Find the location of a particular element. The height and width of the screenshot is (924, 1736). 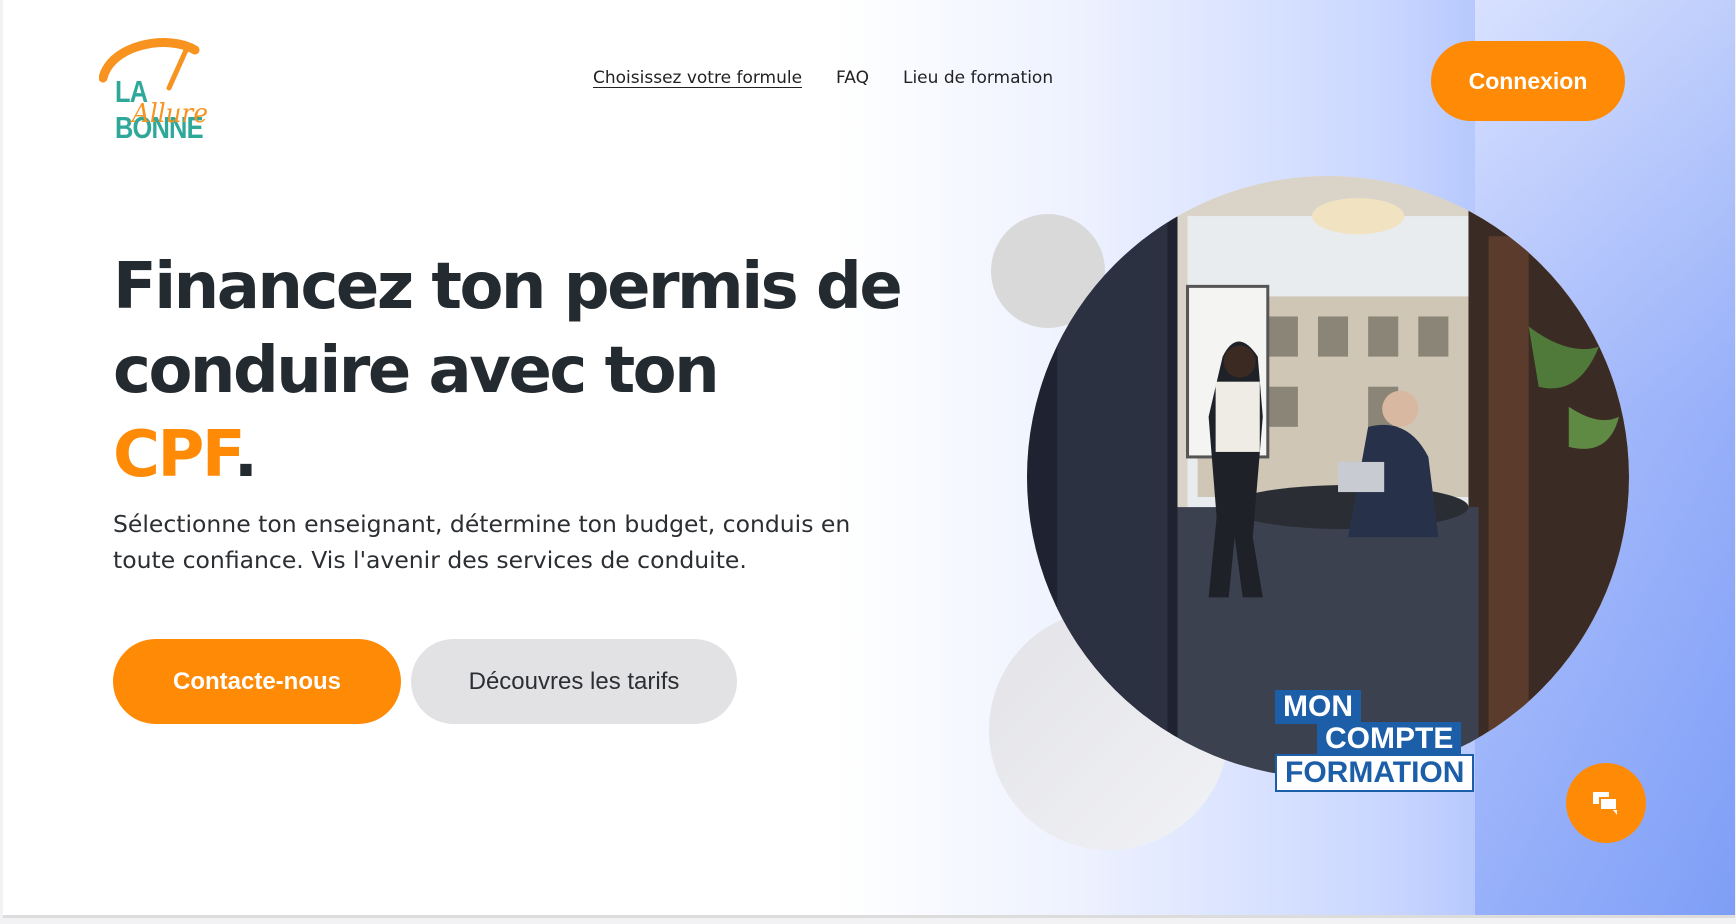

logo-text-bottom: Allure is located at coordinates (170, 114).